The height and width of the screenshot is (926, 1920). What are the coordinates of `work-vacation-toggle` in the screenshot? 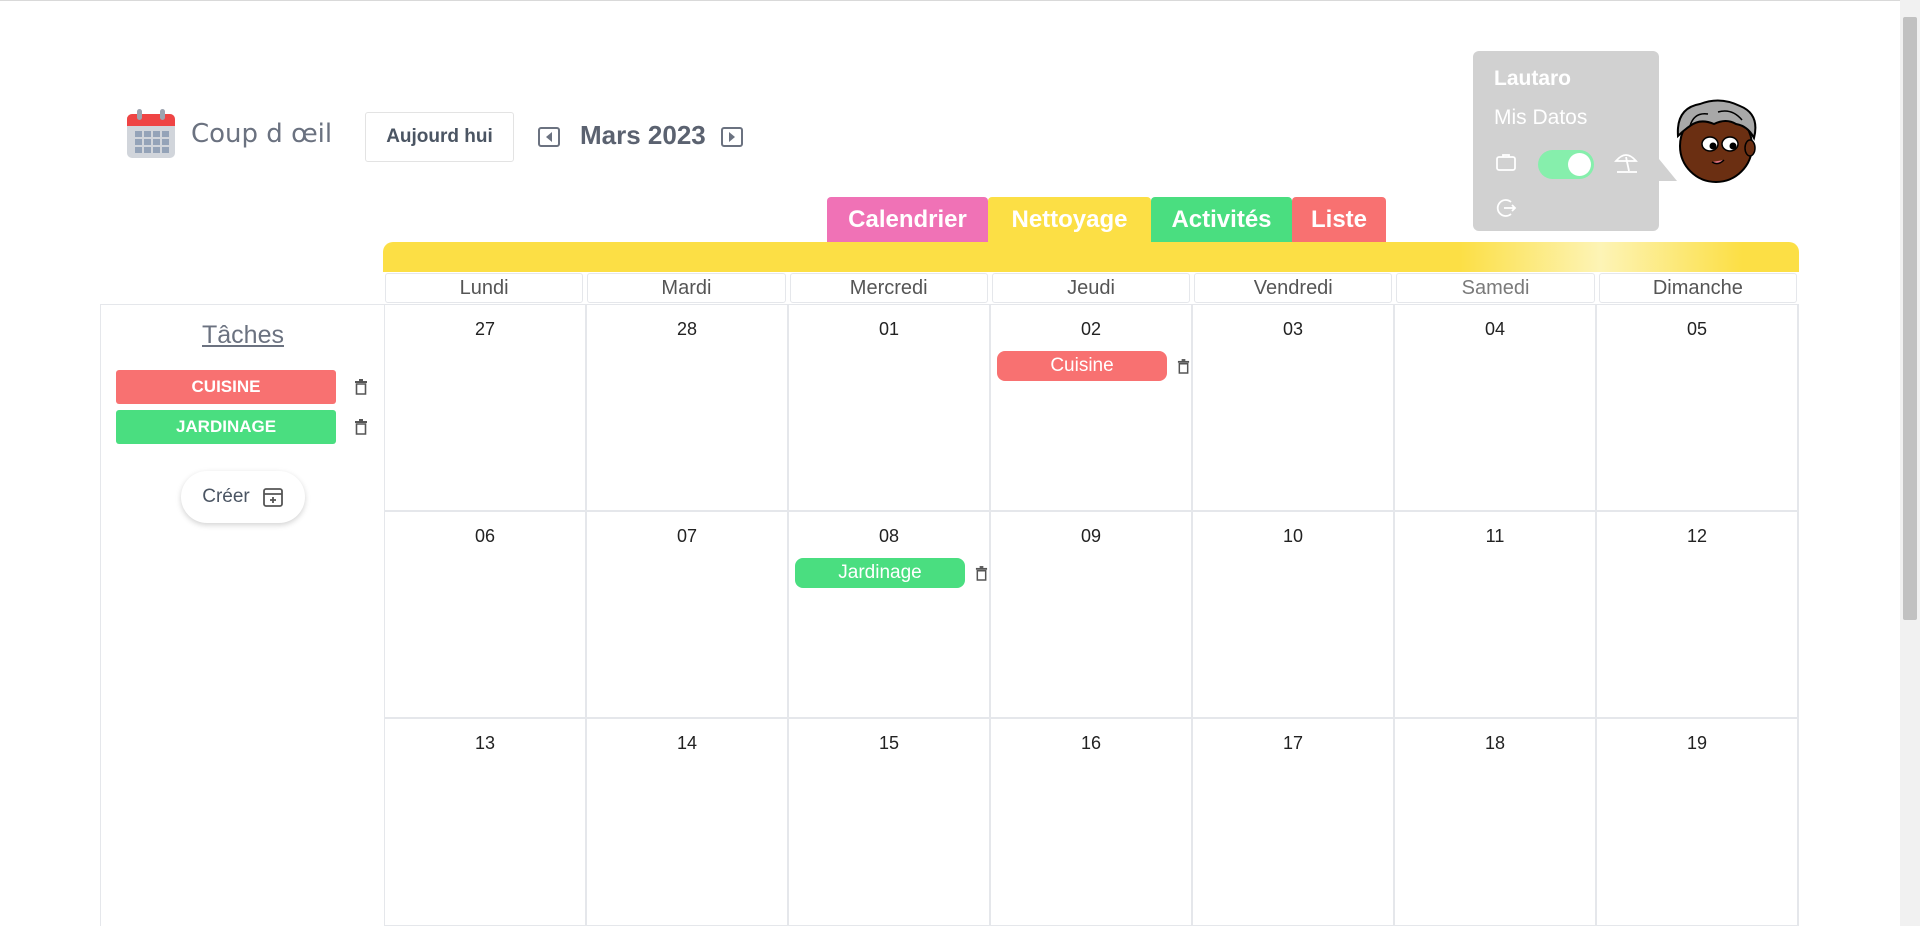 It's located at (1566, 164).